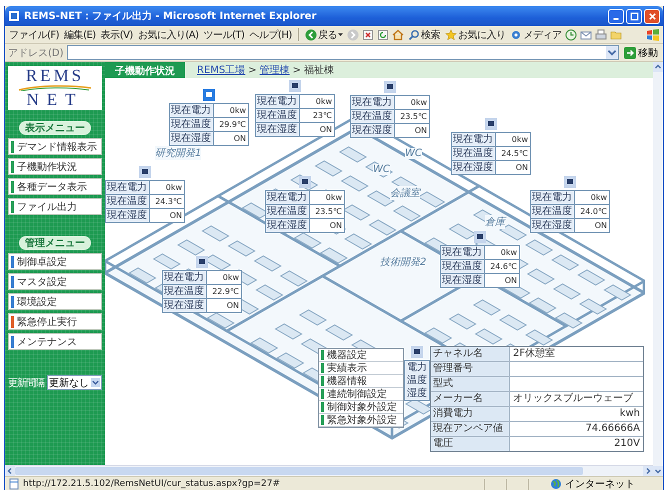  I want to click on media-button: メディア, so click(535, 35).